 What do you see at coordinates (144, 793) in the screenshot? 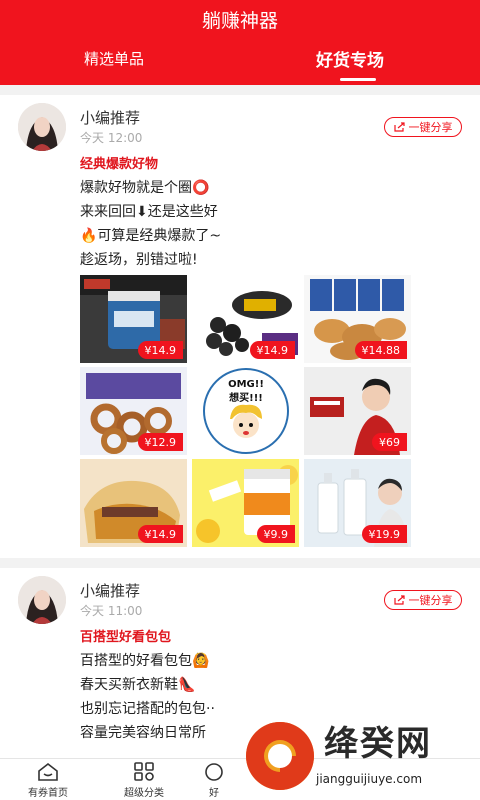
I see `nav-label: 超级分类` at bounding box center [144, 793].